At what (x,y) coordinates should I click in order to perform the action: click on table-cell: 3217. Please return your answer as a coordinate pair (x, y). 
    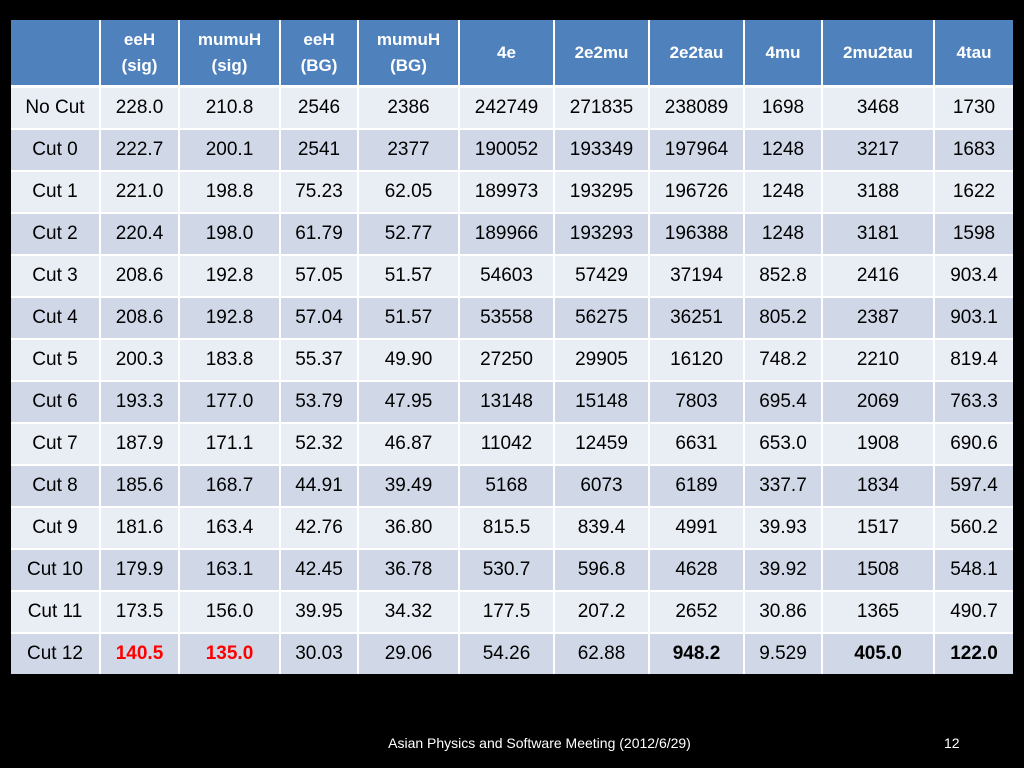
    Looking at the image, I should click on (879, 151).